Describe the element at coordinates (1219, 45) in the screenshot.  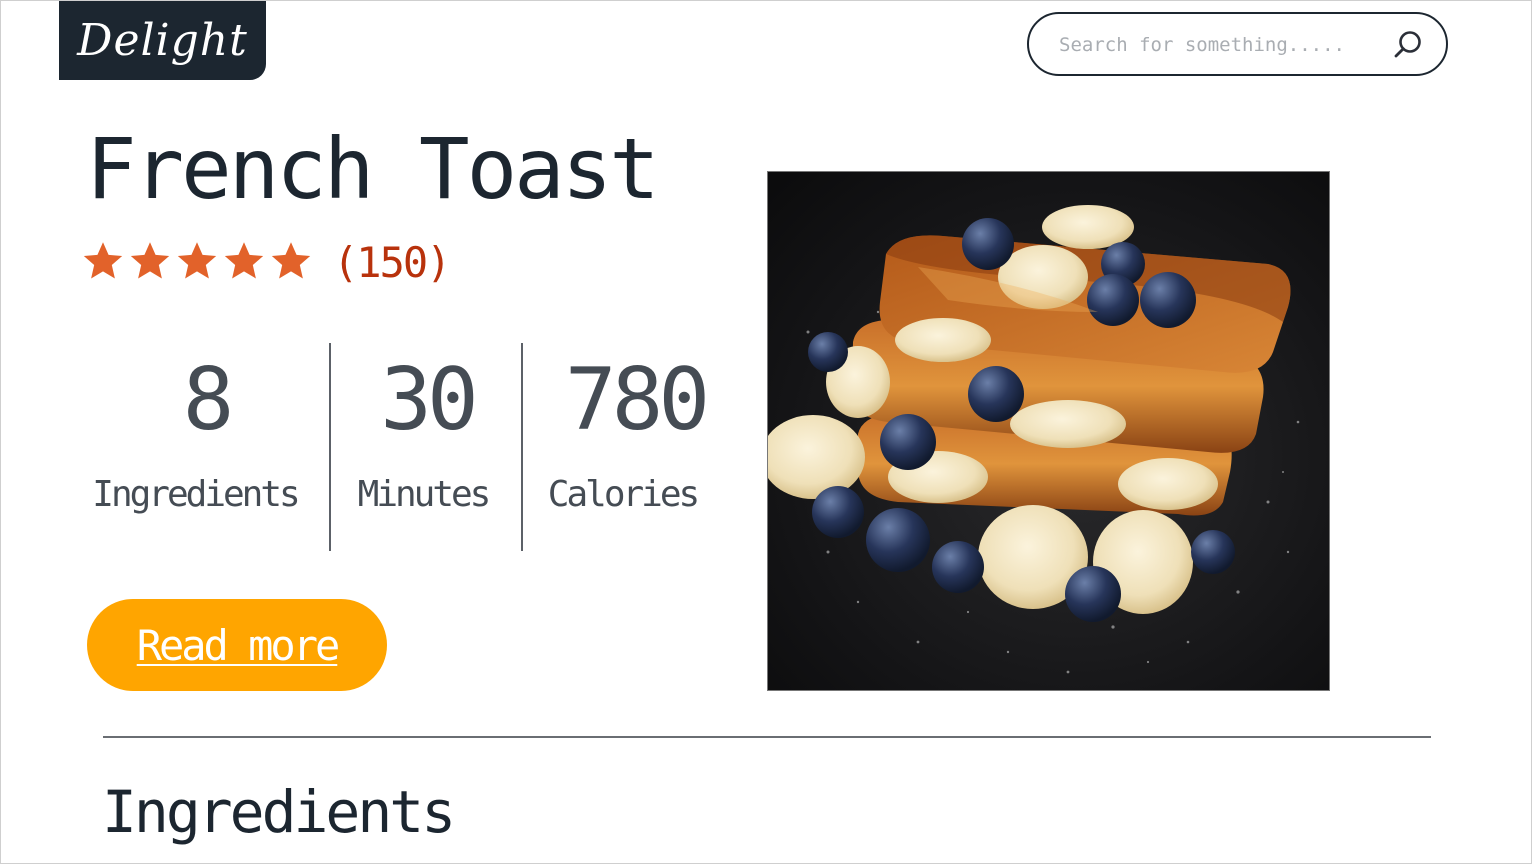
I see `search-input` at that location.